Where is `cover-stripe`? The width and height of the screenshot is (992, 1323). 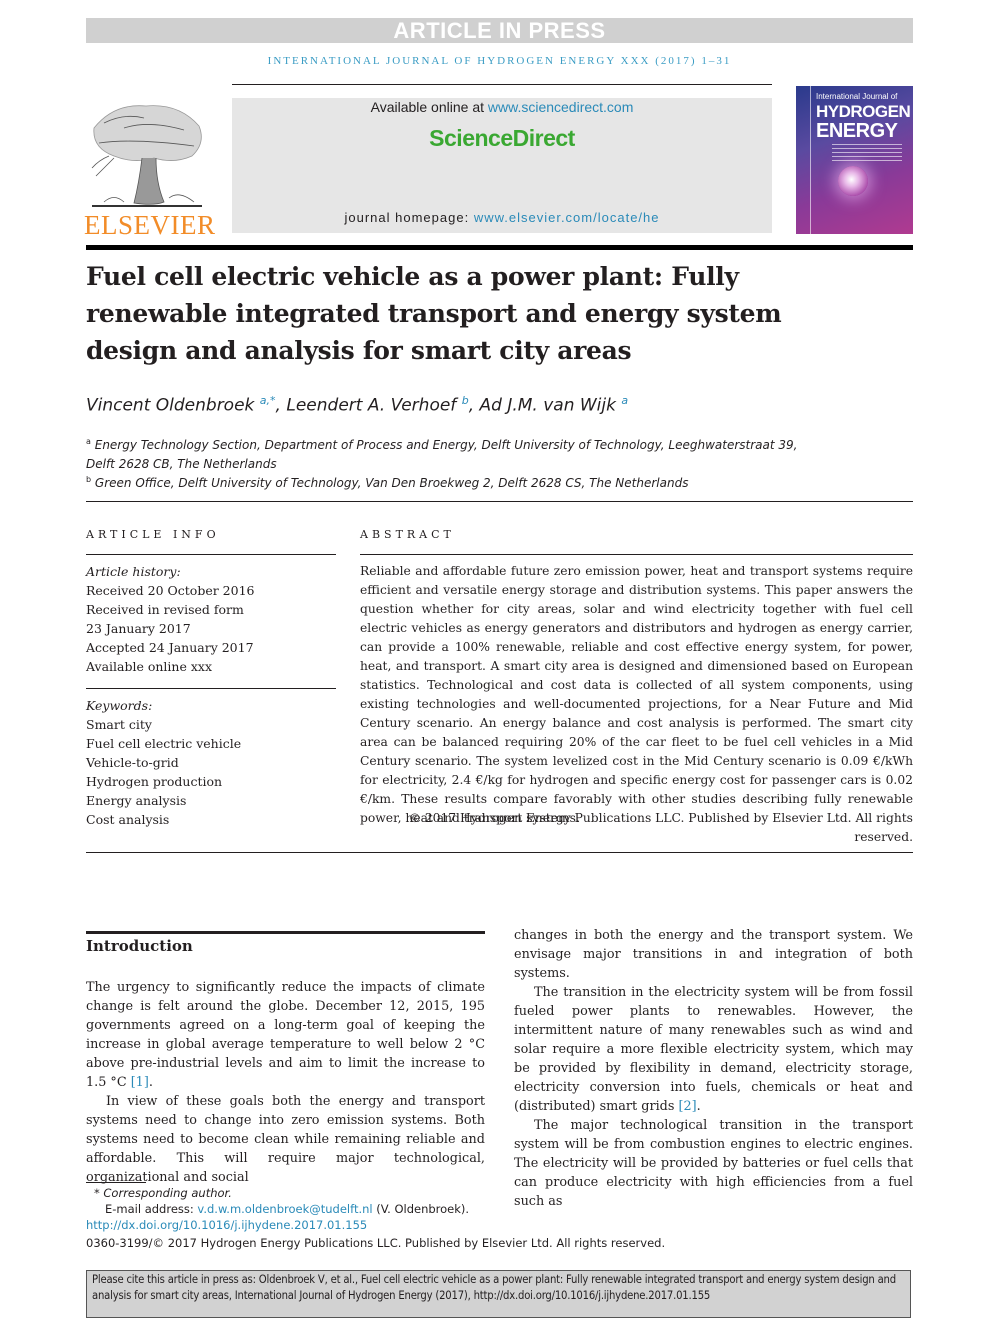 cover-stripe is located at coordinates (810, 160).